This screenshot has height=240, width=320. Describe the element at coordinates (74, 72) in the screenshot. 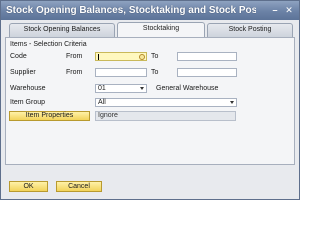

I see `supplier-from-label: From` at that location.